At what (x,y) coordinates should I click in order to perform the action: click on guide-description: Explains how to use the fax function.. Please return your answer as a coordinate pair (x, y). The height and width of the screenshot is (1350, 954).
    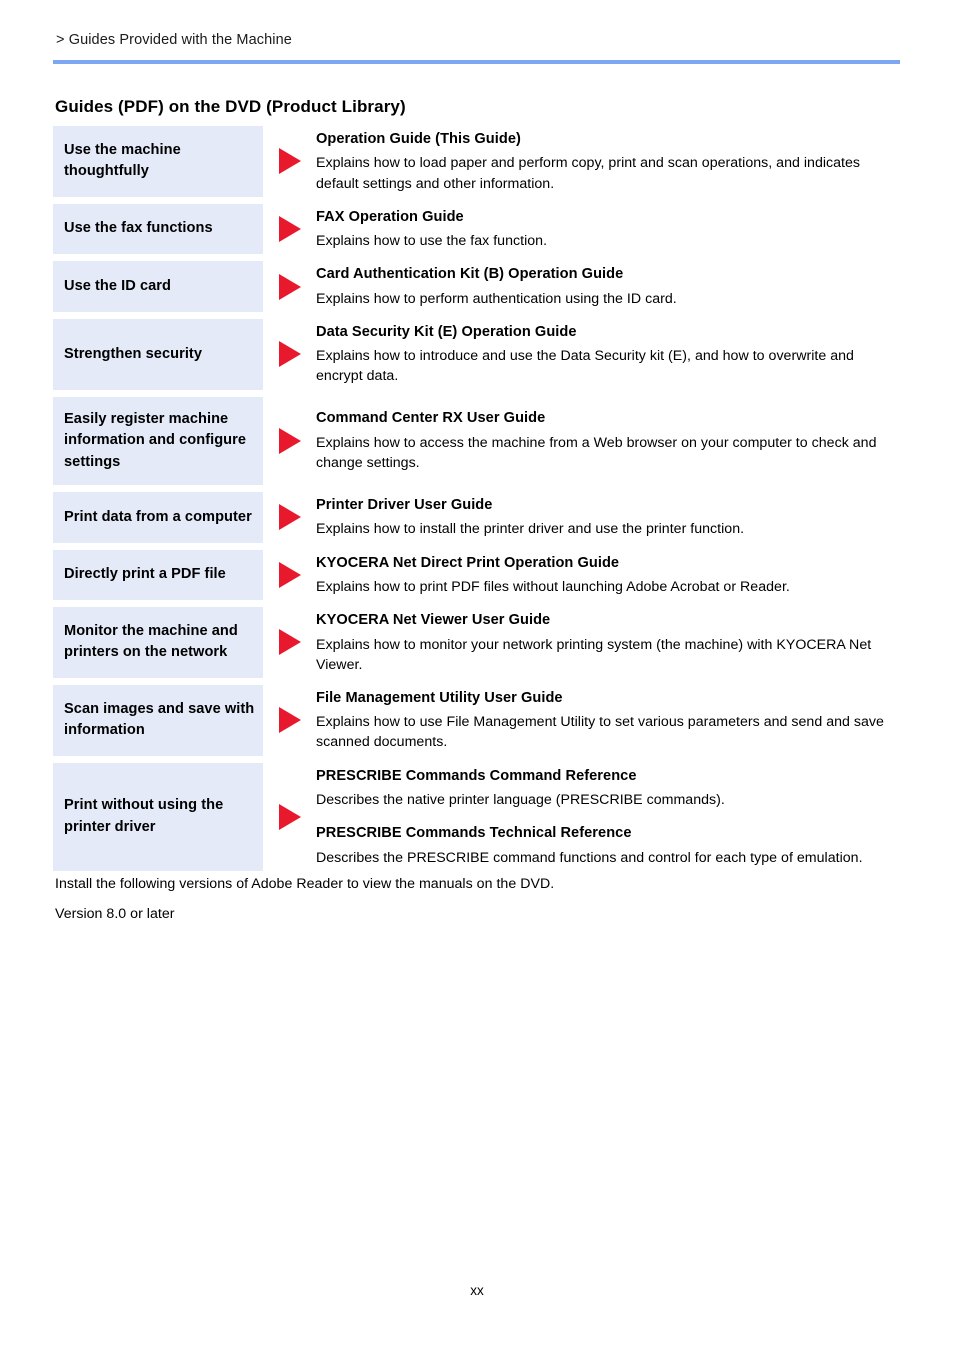
    Looking at the image, I should click on (432, 241).